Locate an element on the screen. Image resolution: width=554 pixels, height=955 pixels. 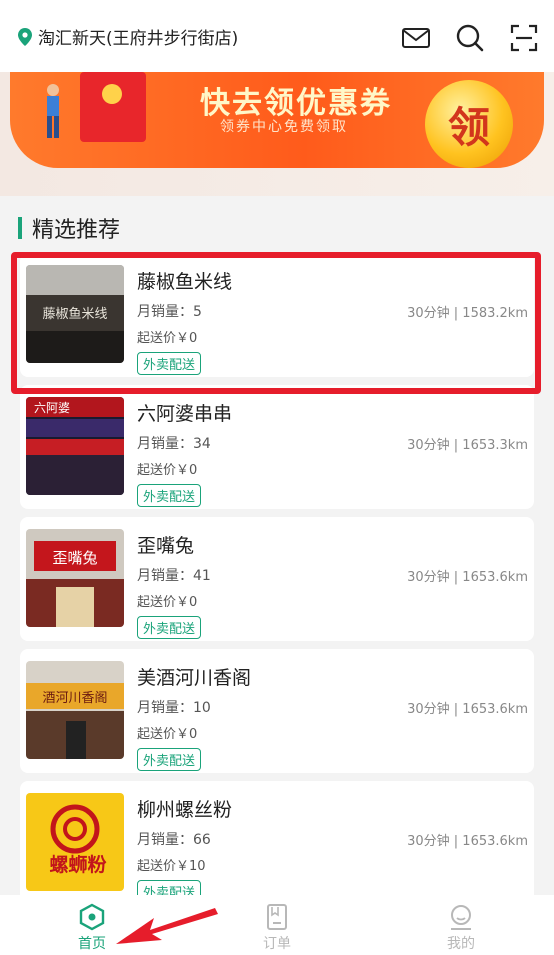
coupon-banner: 快去领优惠券 领券中心免费领取 领 is located at coordinates (277, 134).